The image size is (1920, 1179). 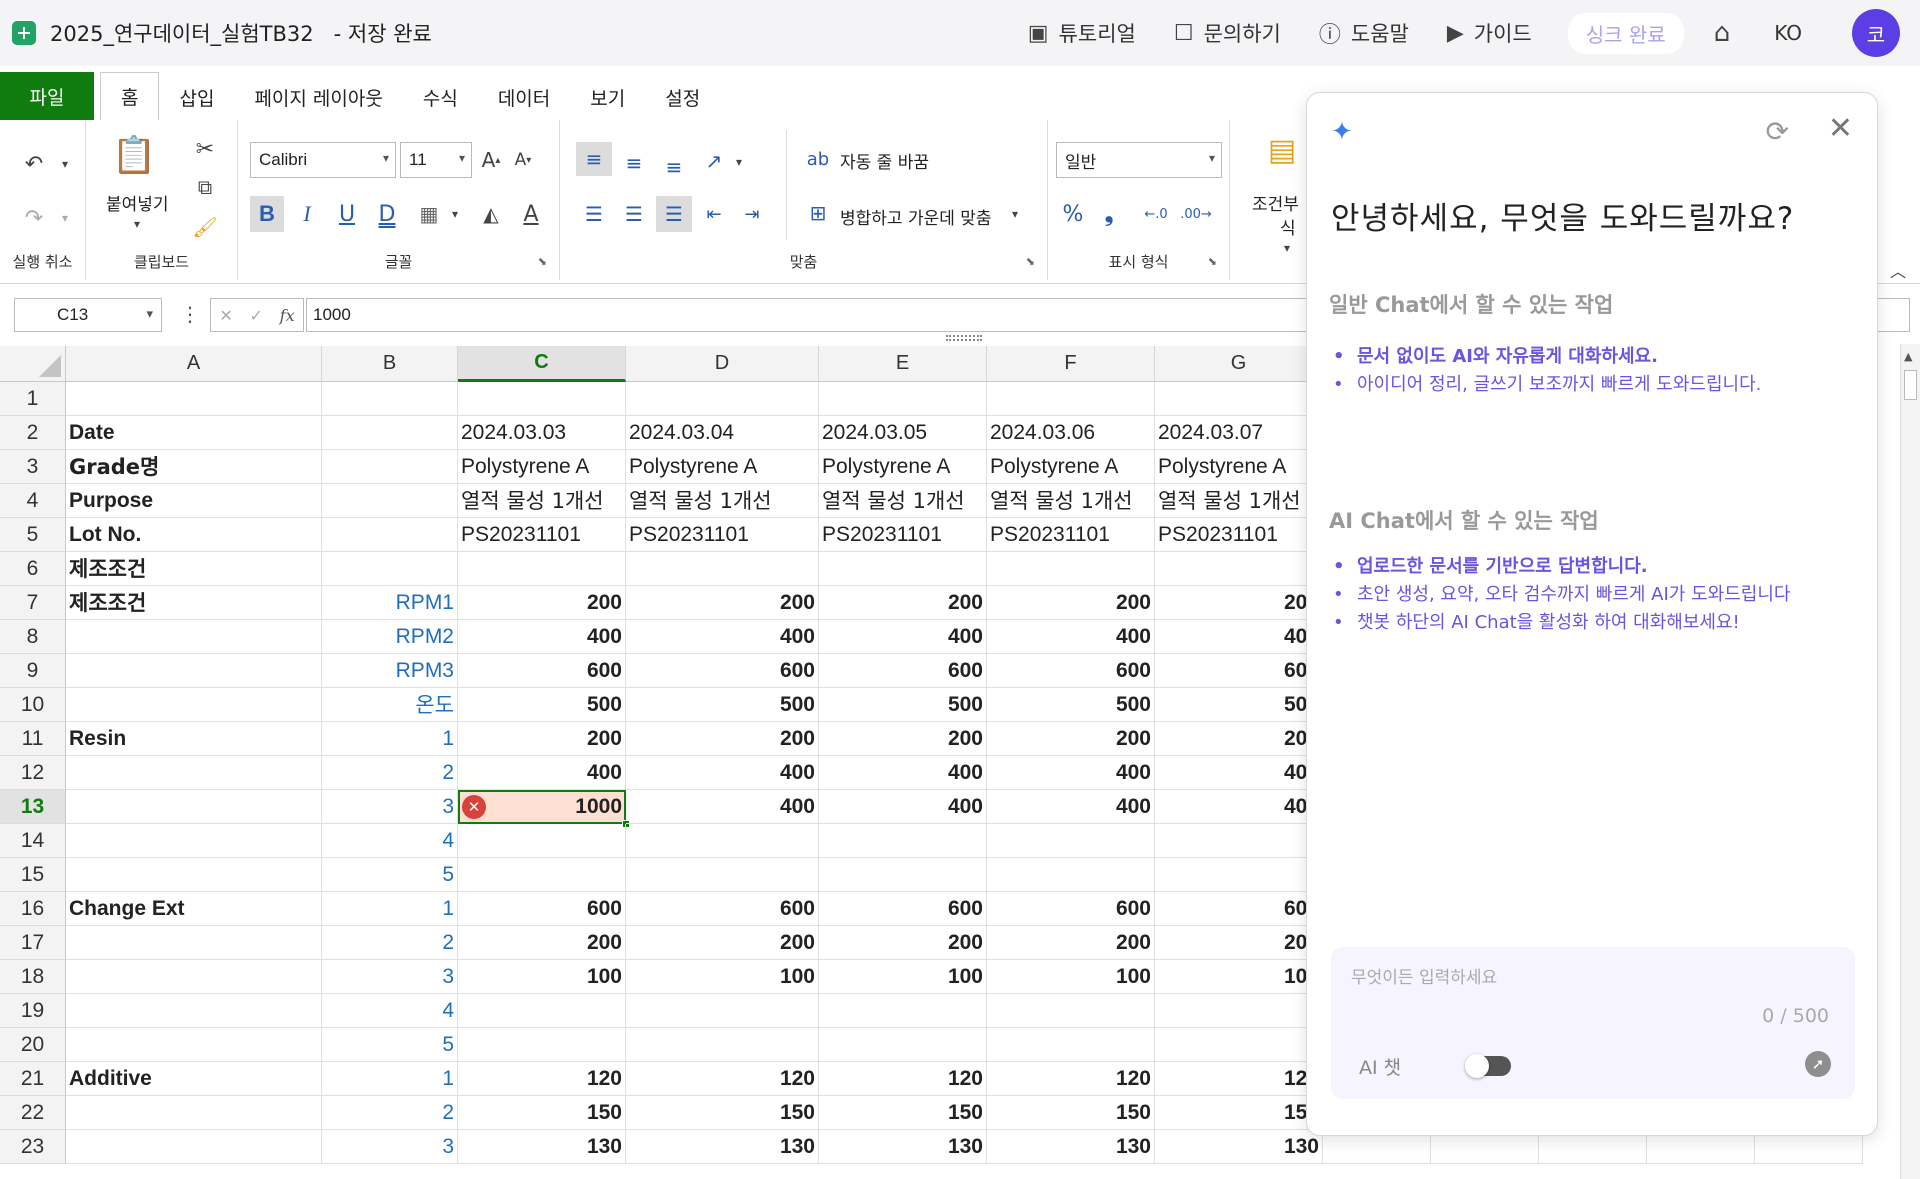 I want to click on cell-f11: 200, so click(x=1071, y=739).